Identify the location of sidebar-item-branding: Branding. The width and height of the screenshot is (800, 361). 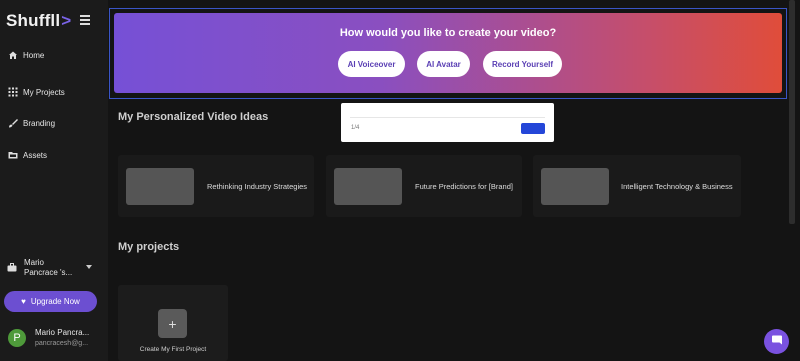
(31, 123).